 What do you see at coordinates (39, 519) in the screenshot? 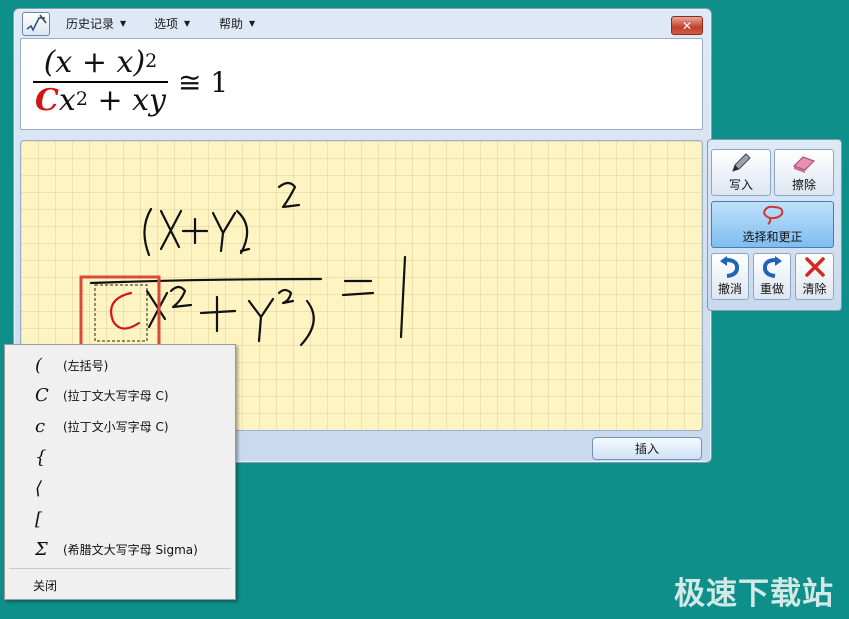
I see `alternative-symbol: [` at bounding box center [39, 519].